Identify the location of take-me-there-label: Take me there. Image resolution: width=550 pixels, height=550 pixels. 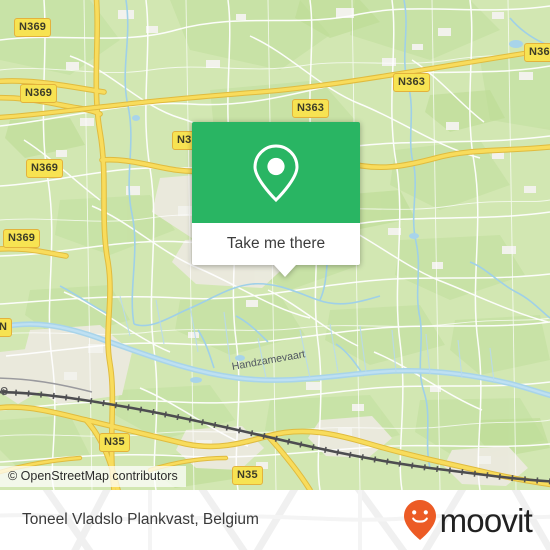
(276, 243).